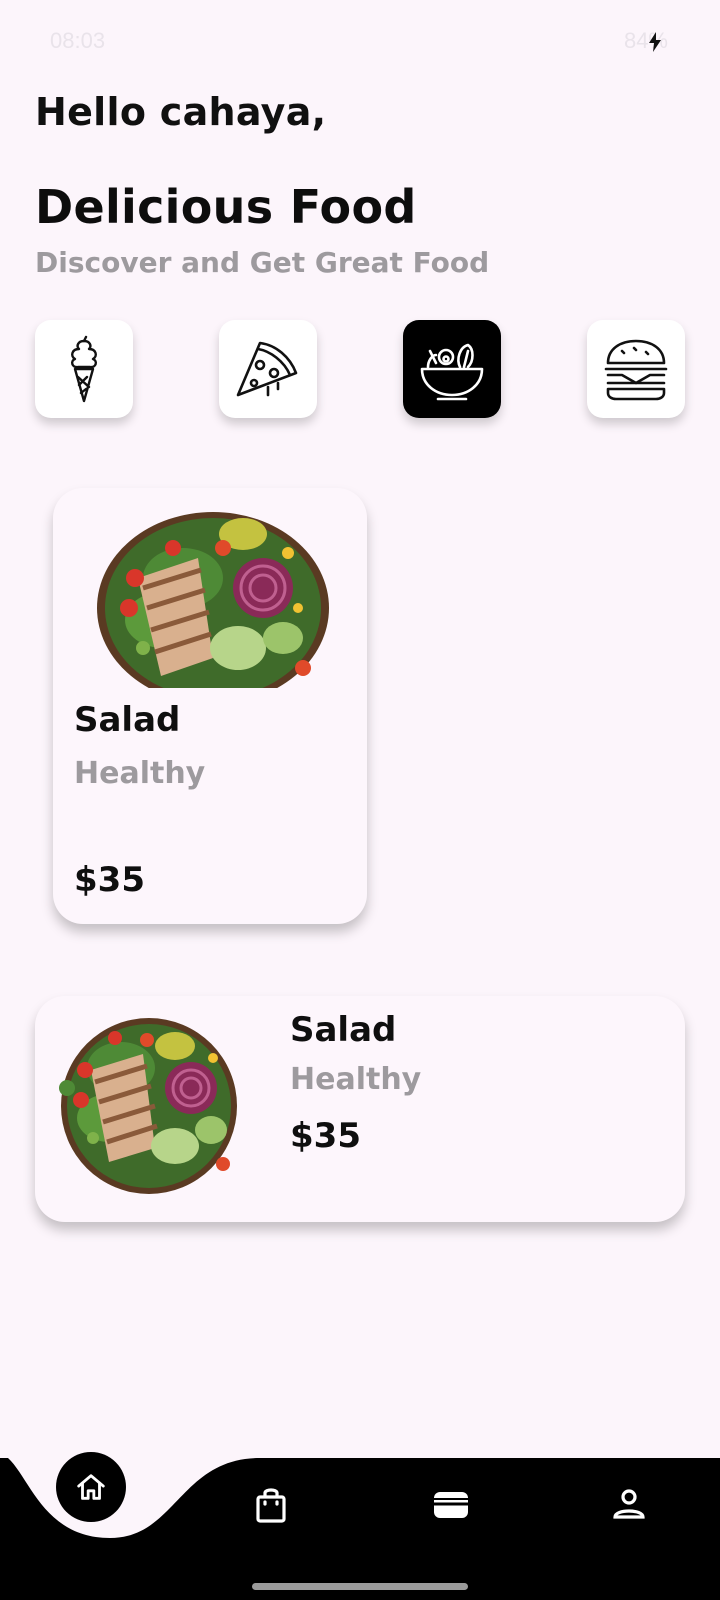 The width and height of the screenshot is (720, 1600). I want to click on charging-icon, so click(655, 42).